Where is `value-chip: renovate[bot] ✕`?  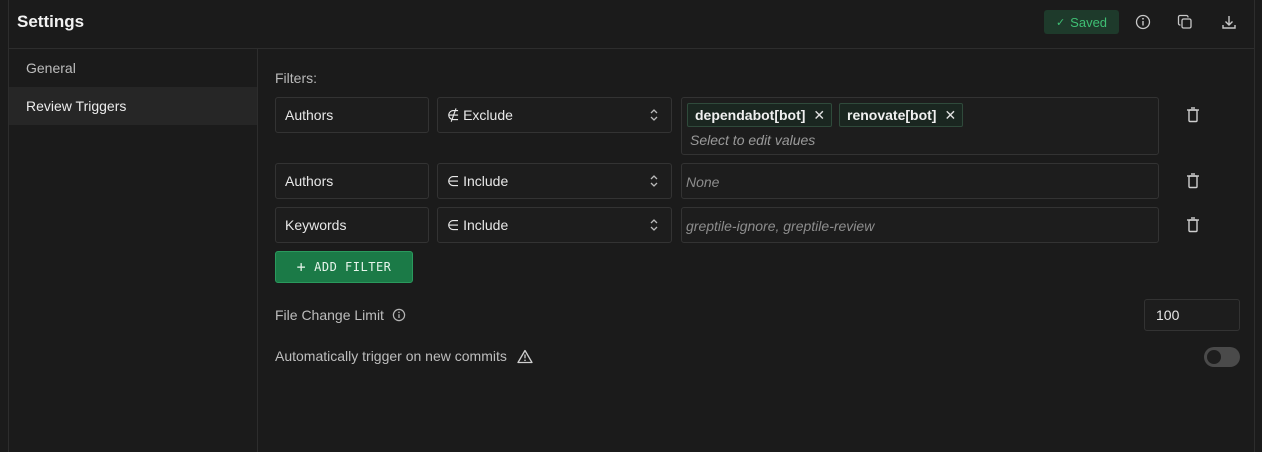
value-chip: renovate[bot] ✕ is located at coordinates (901, 115).